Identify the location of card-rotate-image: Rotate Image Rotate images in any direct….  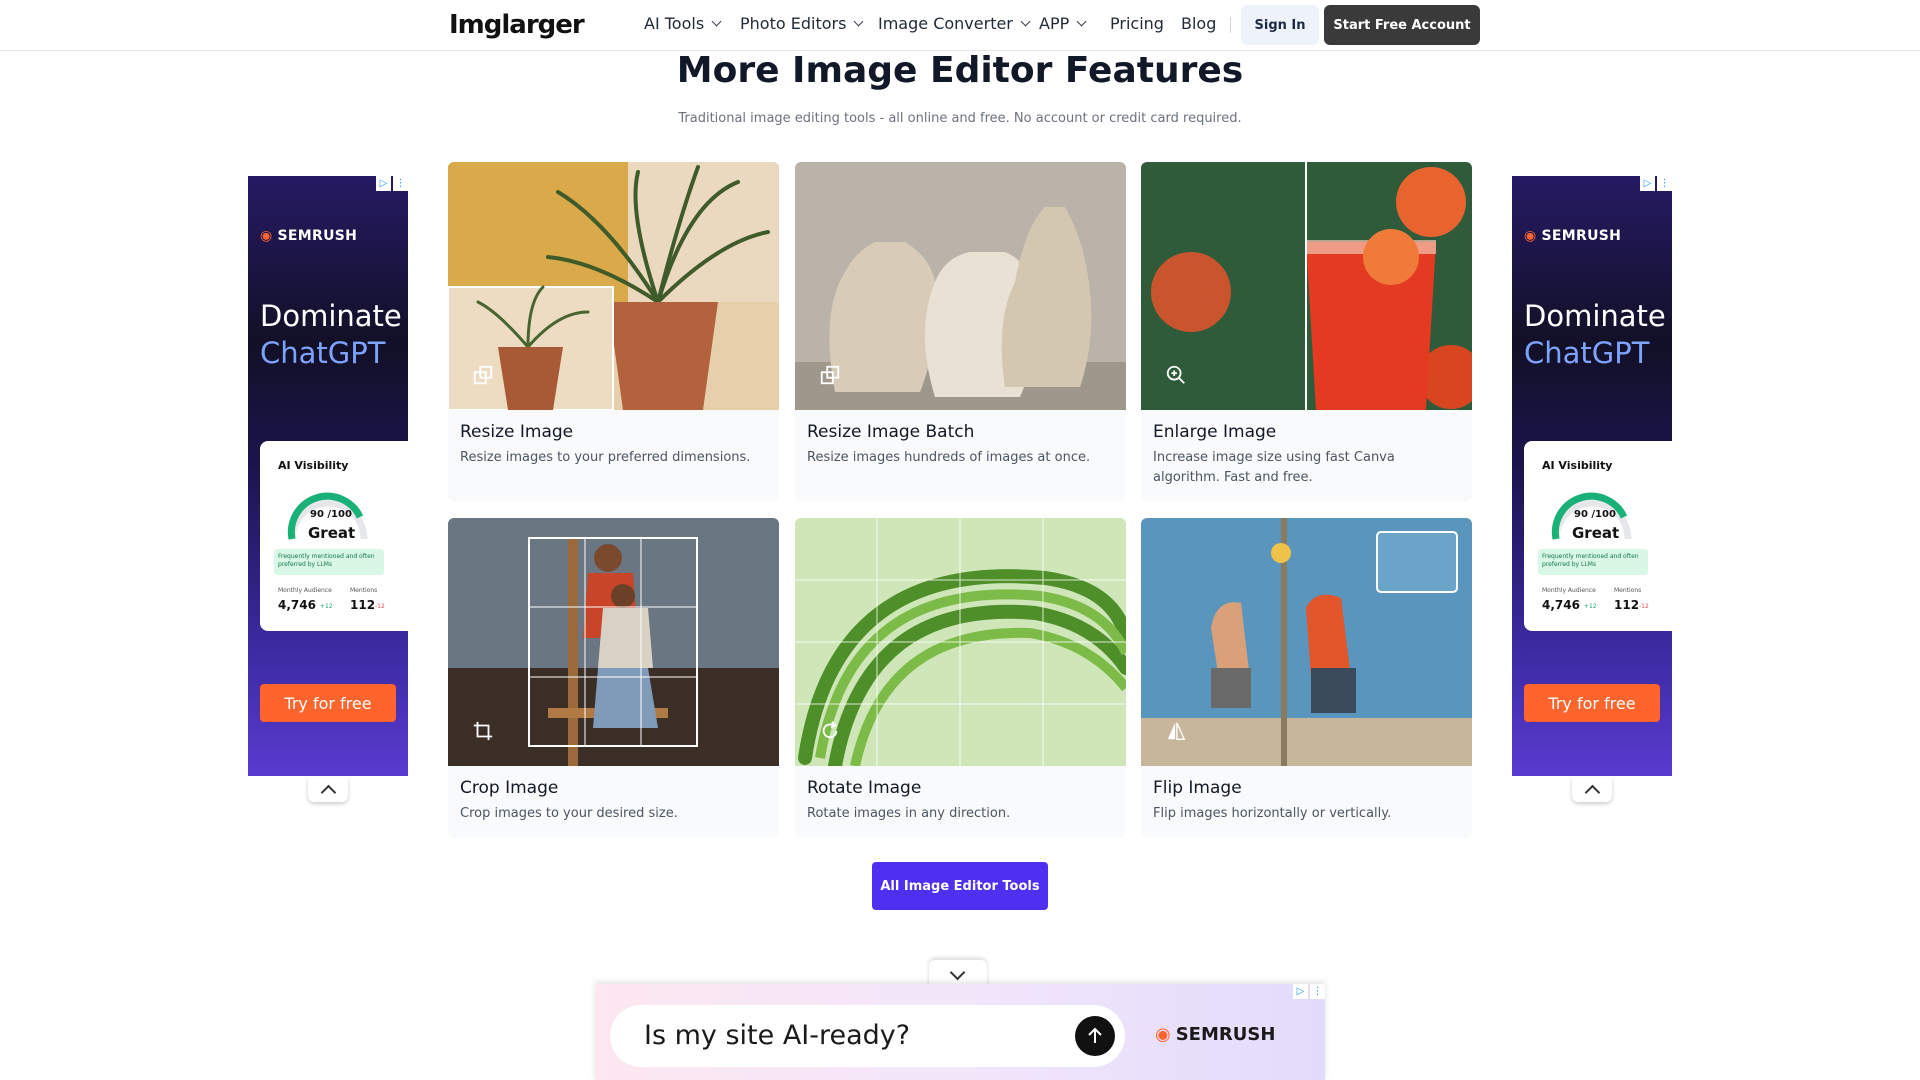
(960, 678).